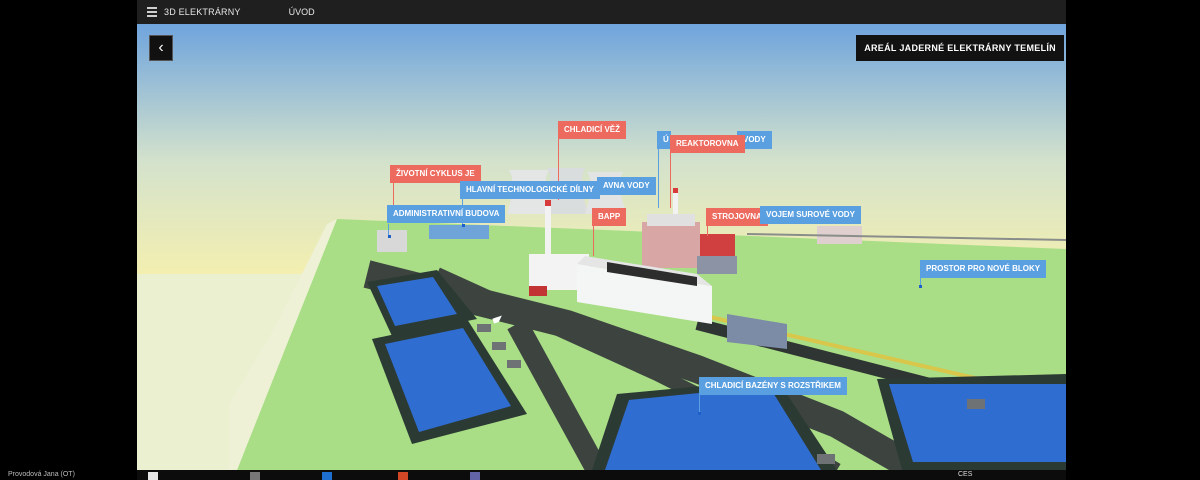 The width and height of the screenshot is (1200, 480). Describe the element at coordinates (475, 476) in the screenshot. I see `teams-icon` at that location.